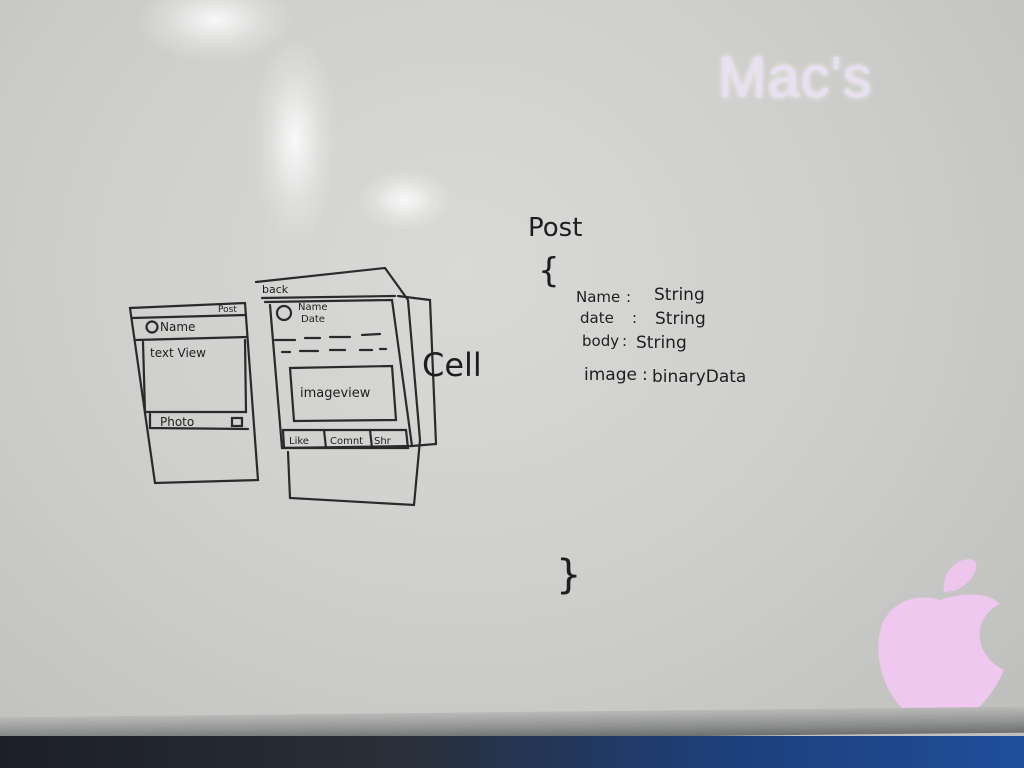  Describe the element at coordinates (177, 327) in the screenshot. I see `screen1-name-label: Name` at that location.